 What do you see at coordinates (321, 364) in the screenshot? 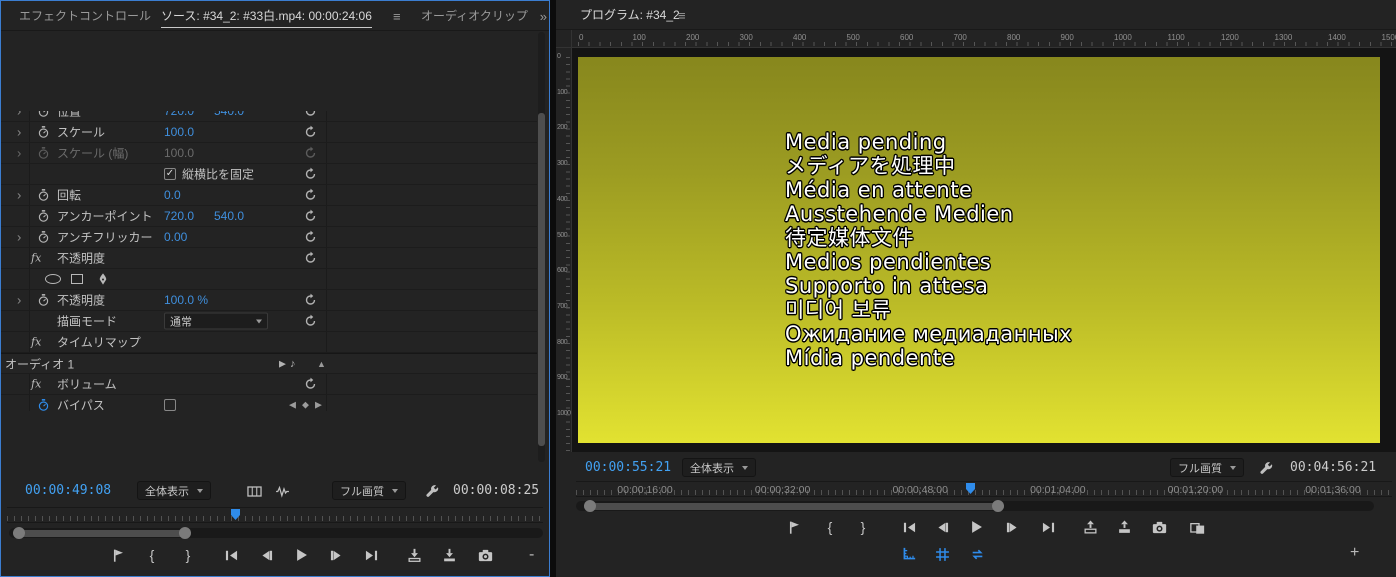
I see `collapse-track-icon: ▲` at bounding box center [321, 364].